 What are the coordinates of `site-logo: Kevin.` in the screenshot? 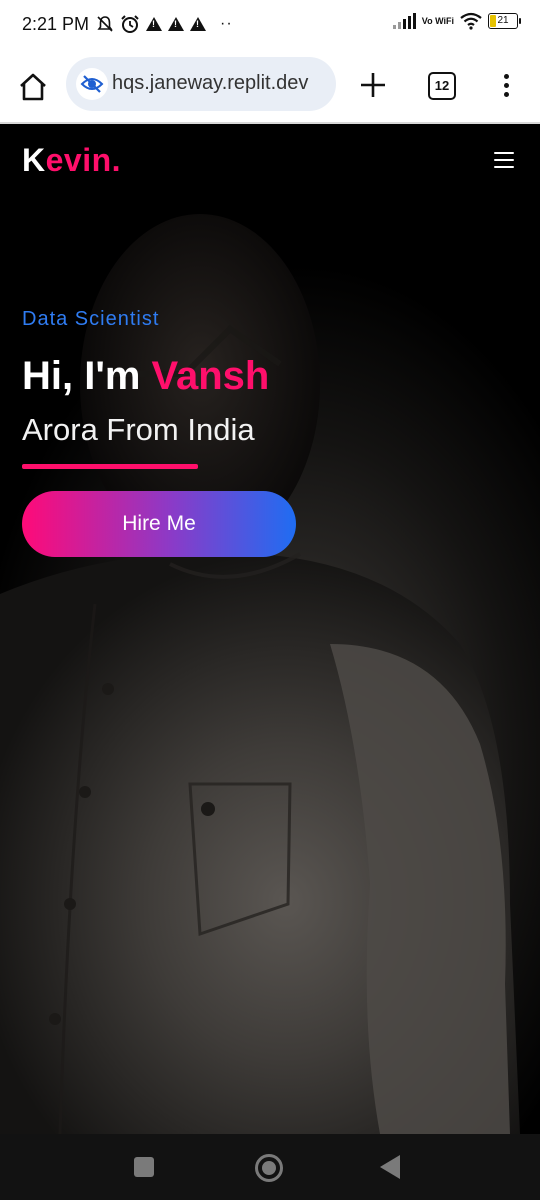 It's located at (71, 160).